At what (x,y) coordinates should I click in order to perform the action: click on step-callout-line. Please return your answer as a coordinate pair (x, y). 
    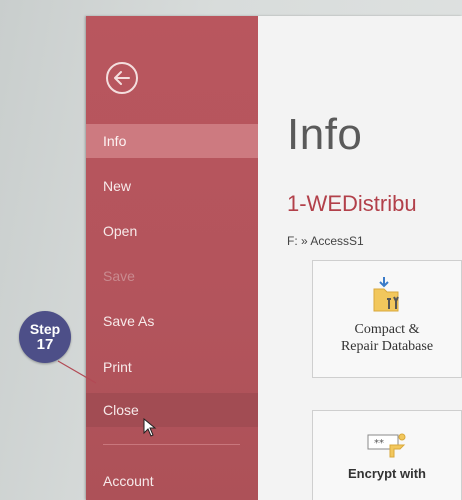
    Looking at the image, I should click on (77, 372).